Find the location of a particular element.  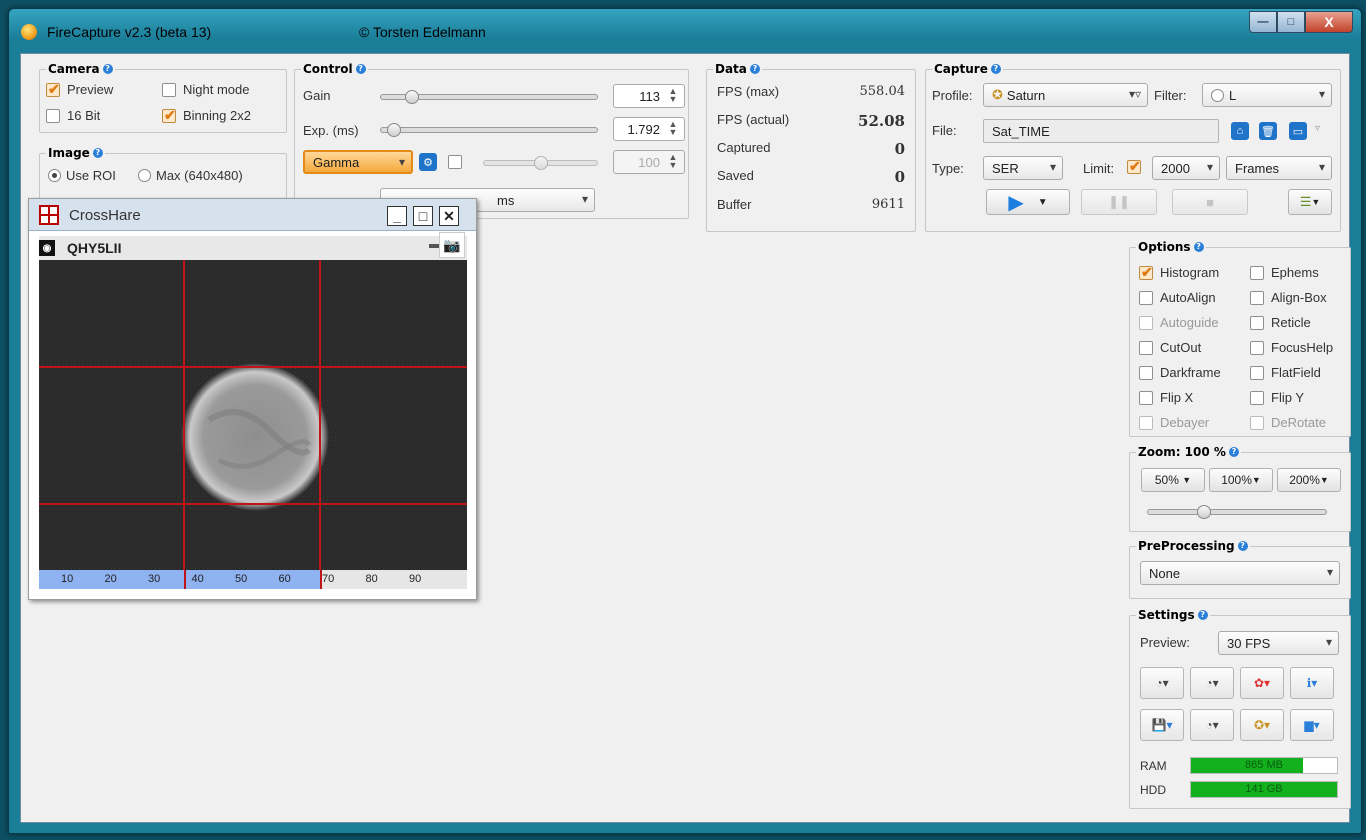

gauge-settings-button-2: ◔▾ is located at coordinates (1212, 683).